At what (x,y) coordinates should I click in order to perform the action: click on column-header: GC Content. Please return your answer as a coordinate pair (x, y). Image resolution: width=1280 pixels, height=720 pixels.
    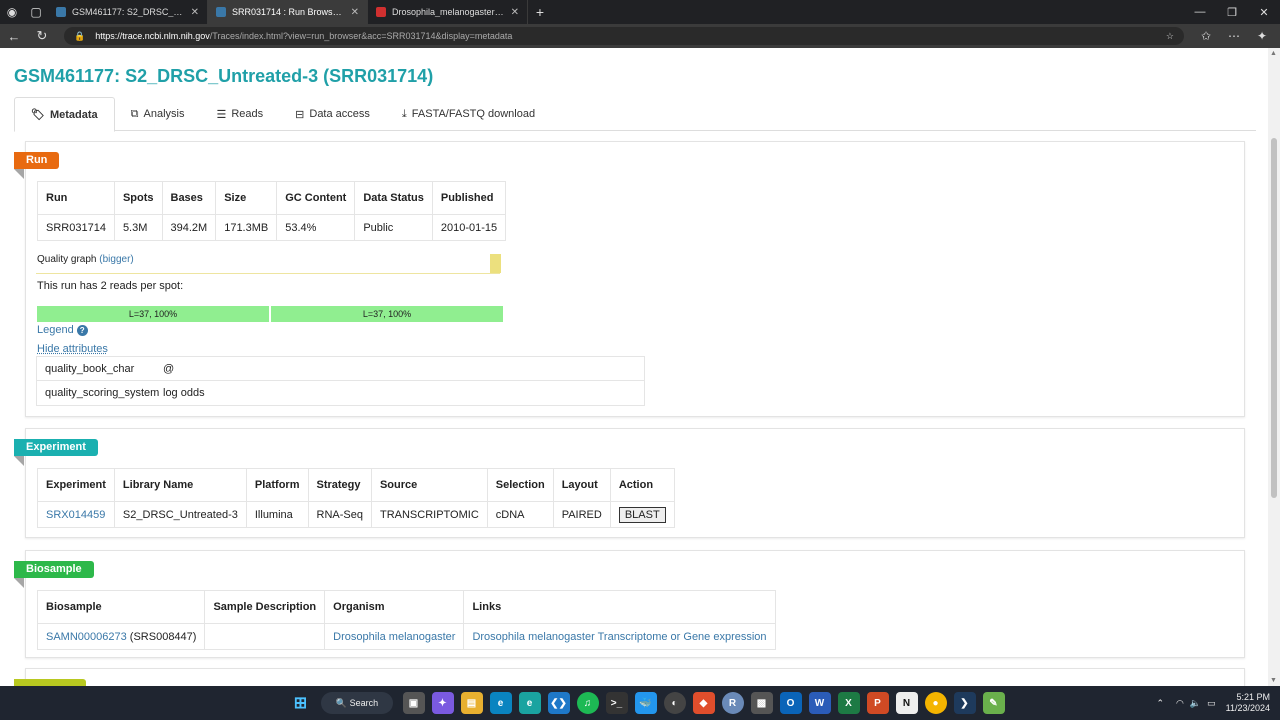
    Looking at the image, I should click on (316, 198).